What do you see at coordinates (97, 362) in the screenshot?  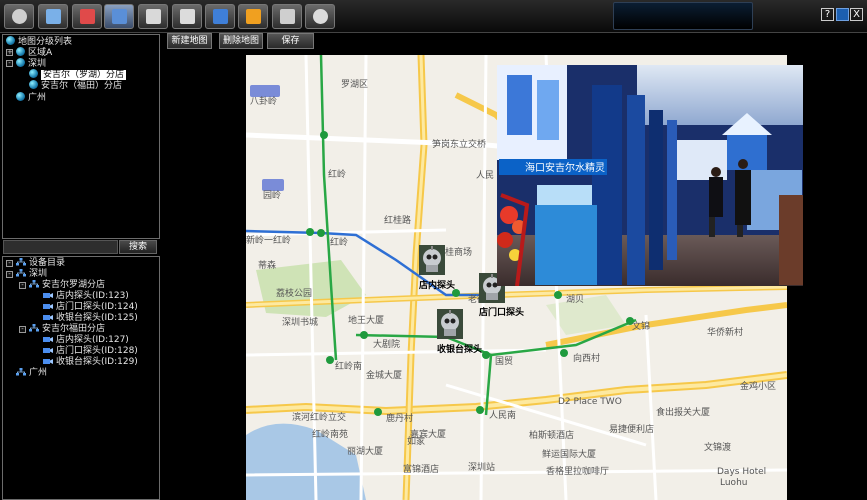 I see `device-tree-item-label: 收银台探头(ID:129)` at bounding box center [97, 362].